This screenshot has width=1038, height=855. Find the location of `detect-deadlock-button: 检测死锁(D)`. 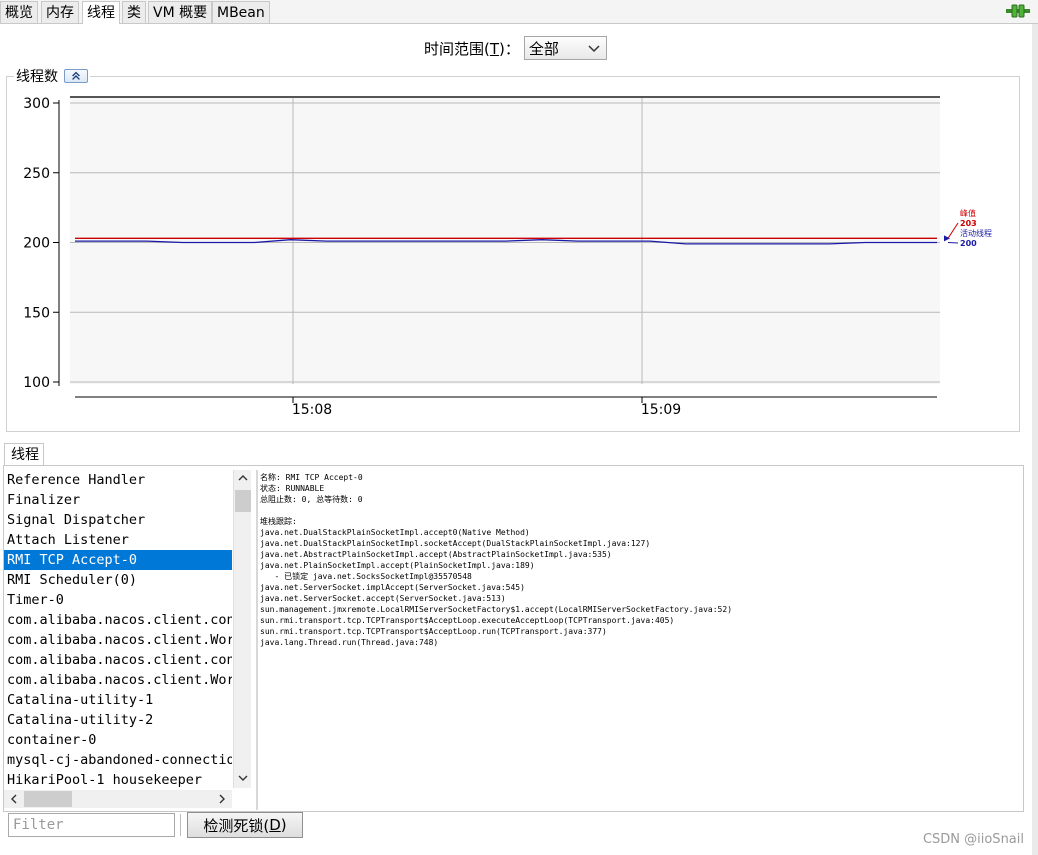

detect-deadlock-button: 检测死锁(D) is located at coordinates (245, 825).